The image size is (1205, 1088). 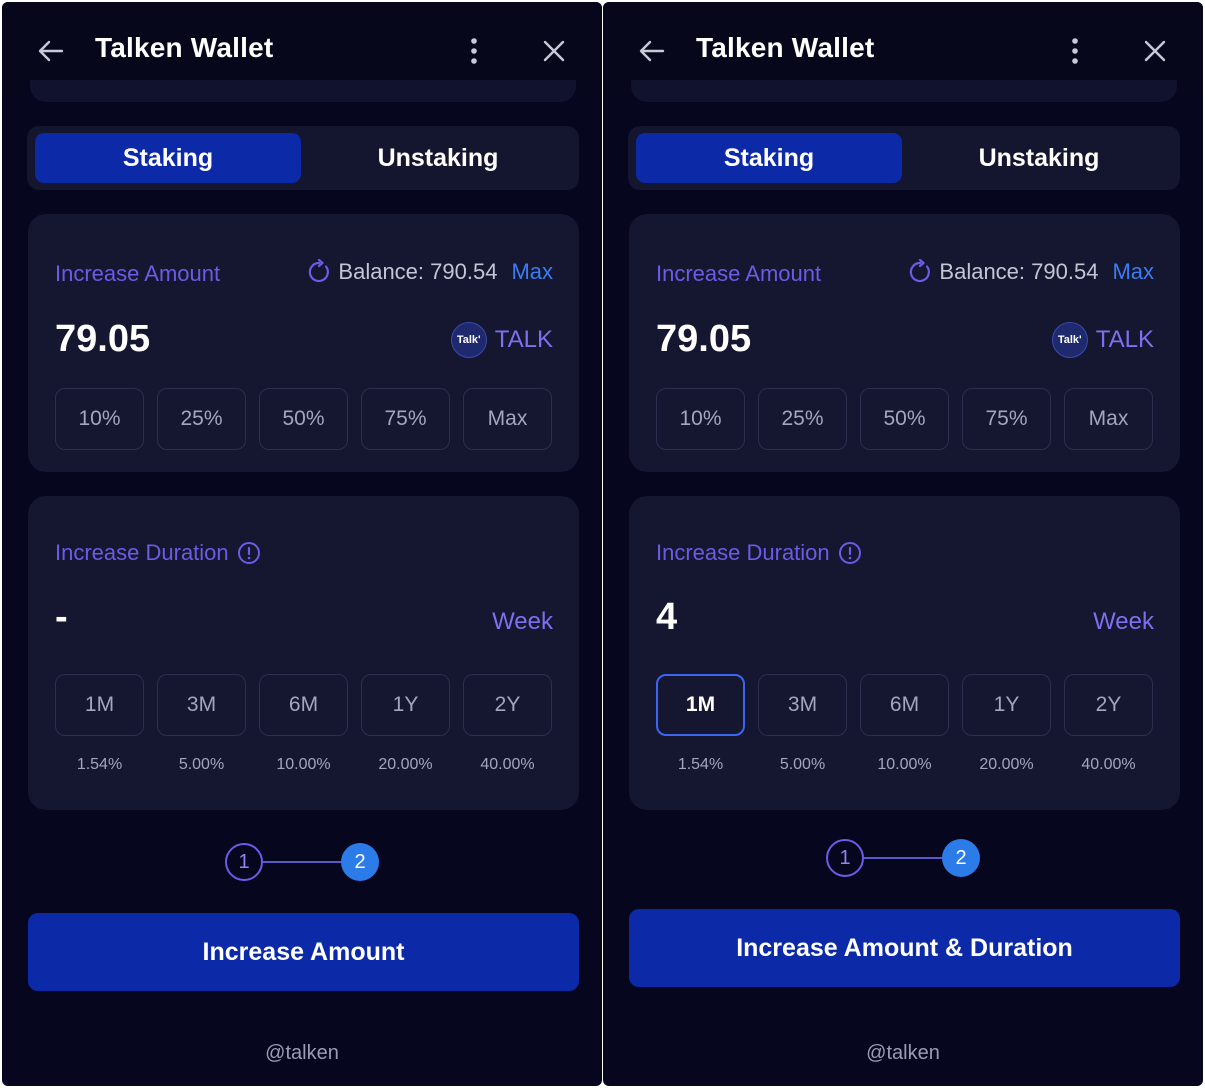 What do you see at coordinates (700, 705) in the screenshot?
I see `chip-1m-selected: 1M` at bounding box center [700, 705].